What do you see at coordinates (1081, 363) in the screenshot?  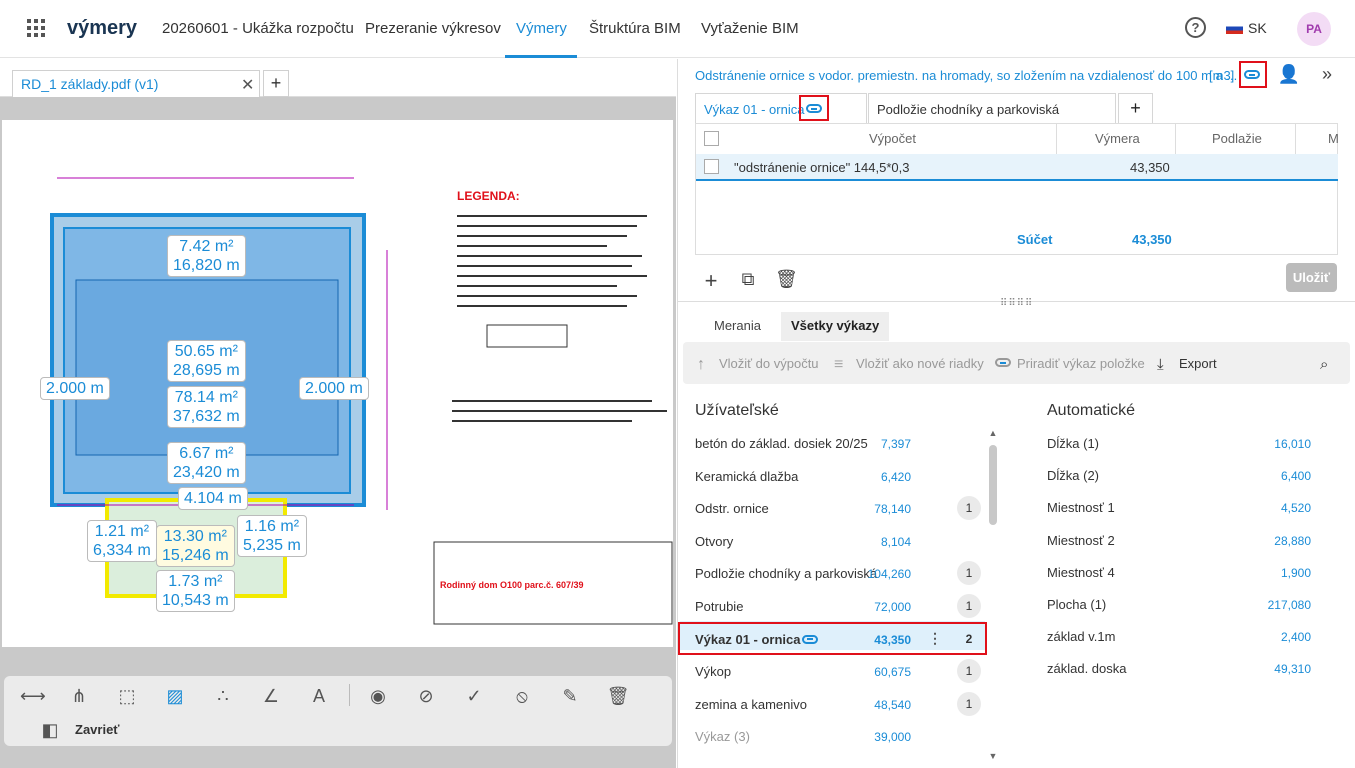 I see `assign-report-button: Priradiť výkaz položke` at bounding box center [1081, 363].